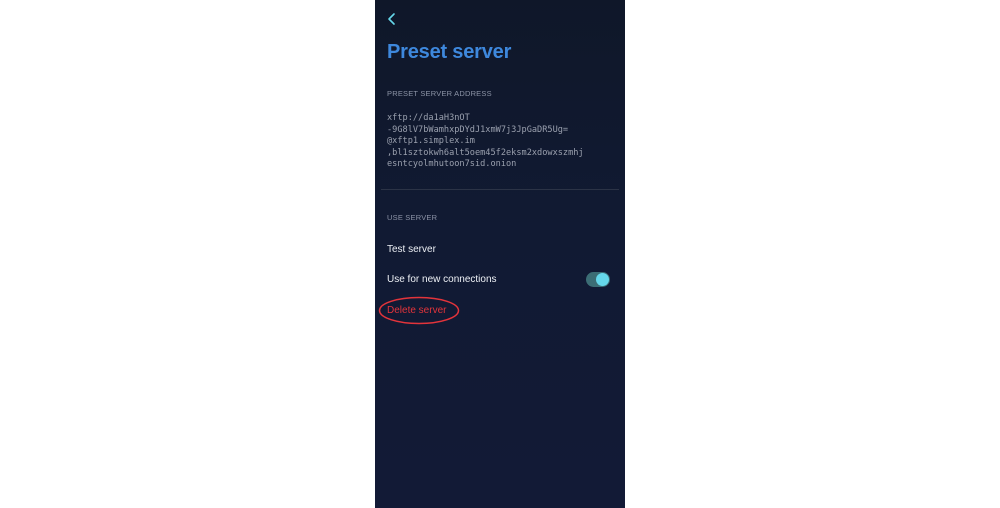  I want to click on chevron-left-icon, so click(391, 19).